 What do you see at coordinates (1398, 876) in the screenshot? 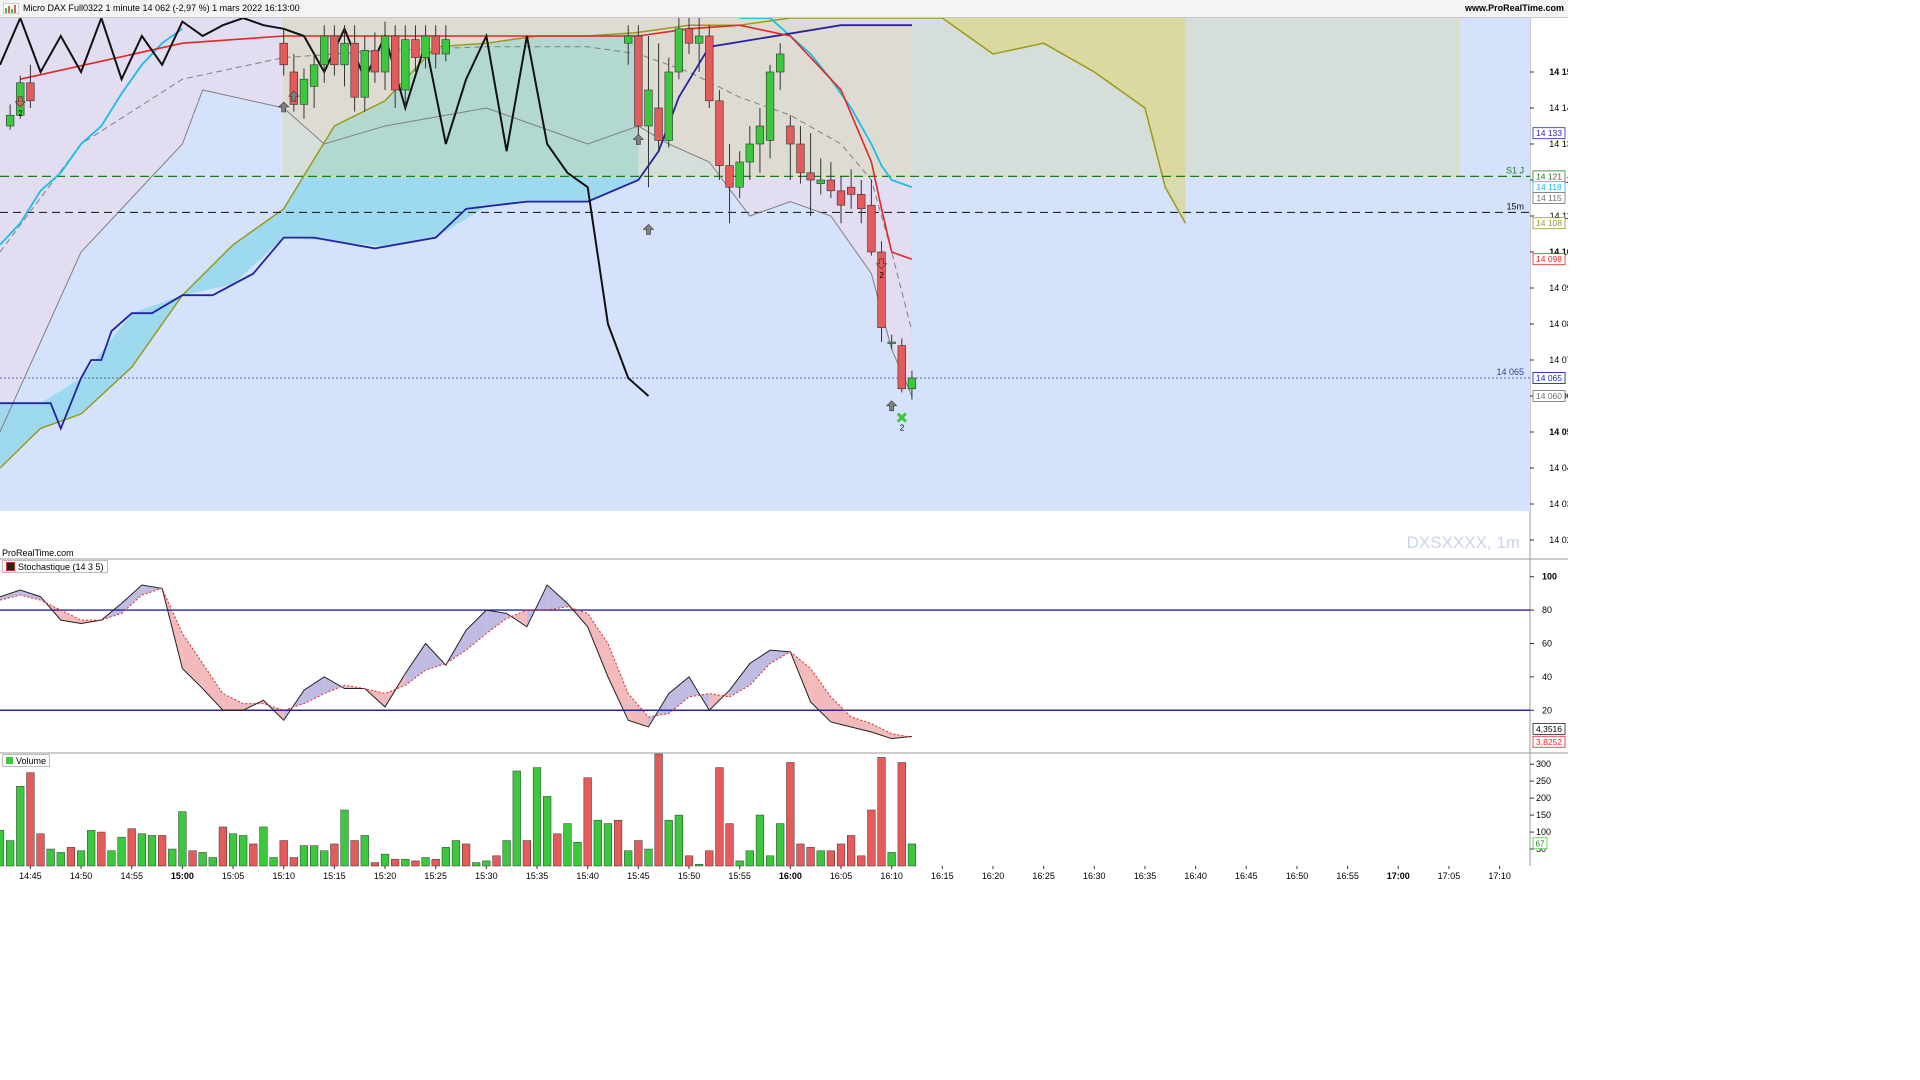
I see `x-tick-label: 17:00` at bounding box center [1398, 876].